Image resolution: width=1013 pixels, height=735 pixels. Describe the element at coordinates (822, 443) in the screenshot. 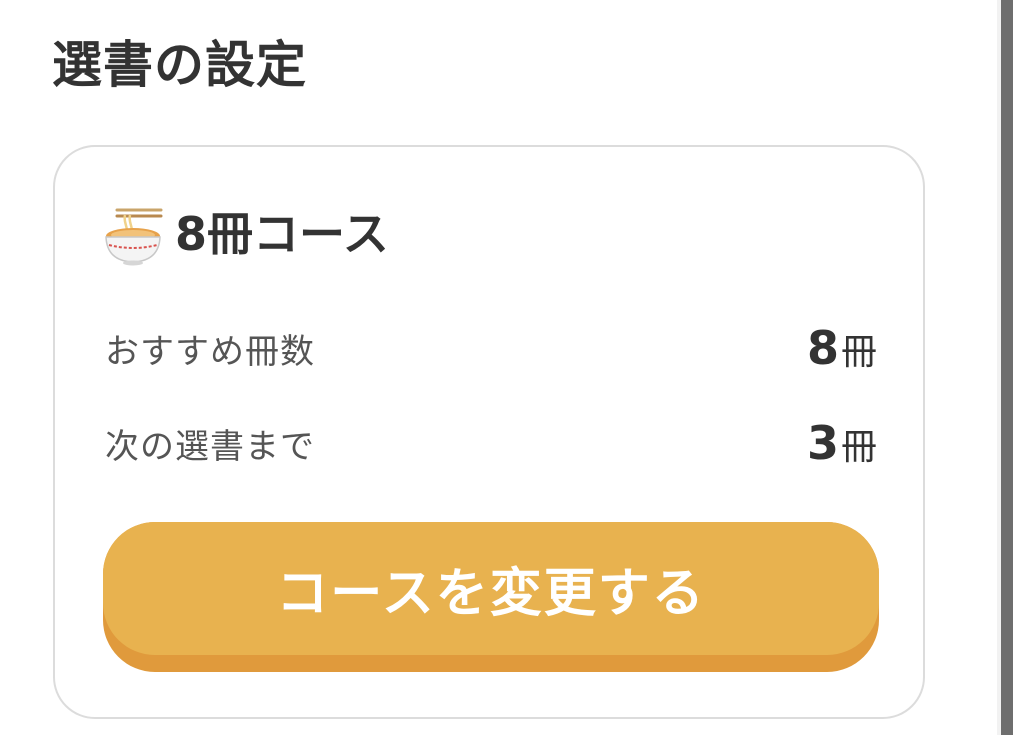

I see `until-next-selection-number: 3` at that location.